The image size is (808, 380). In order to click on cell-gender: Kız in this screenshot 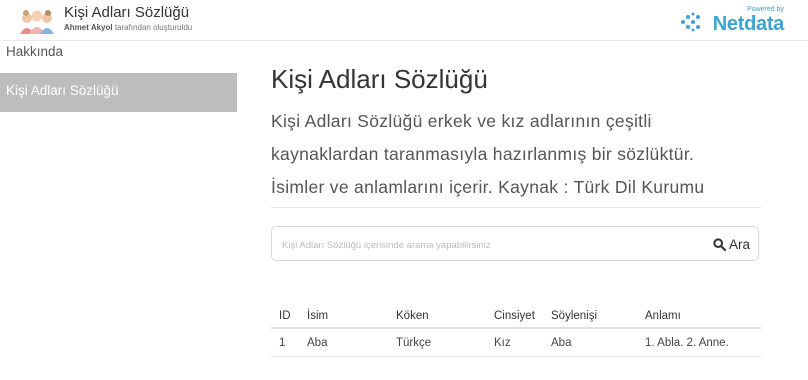, I will do `click(514, 342)`.